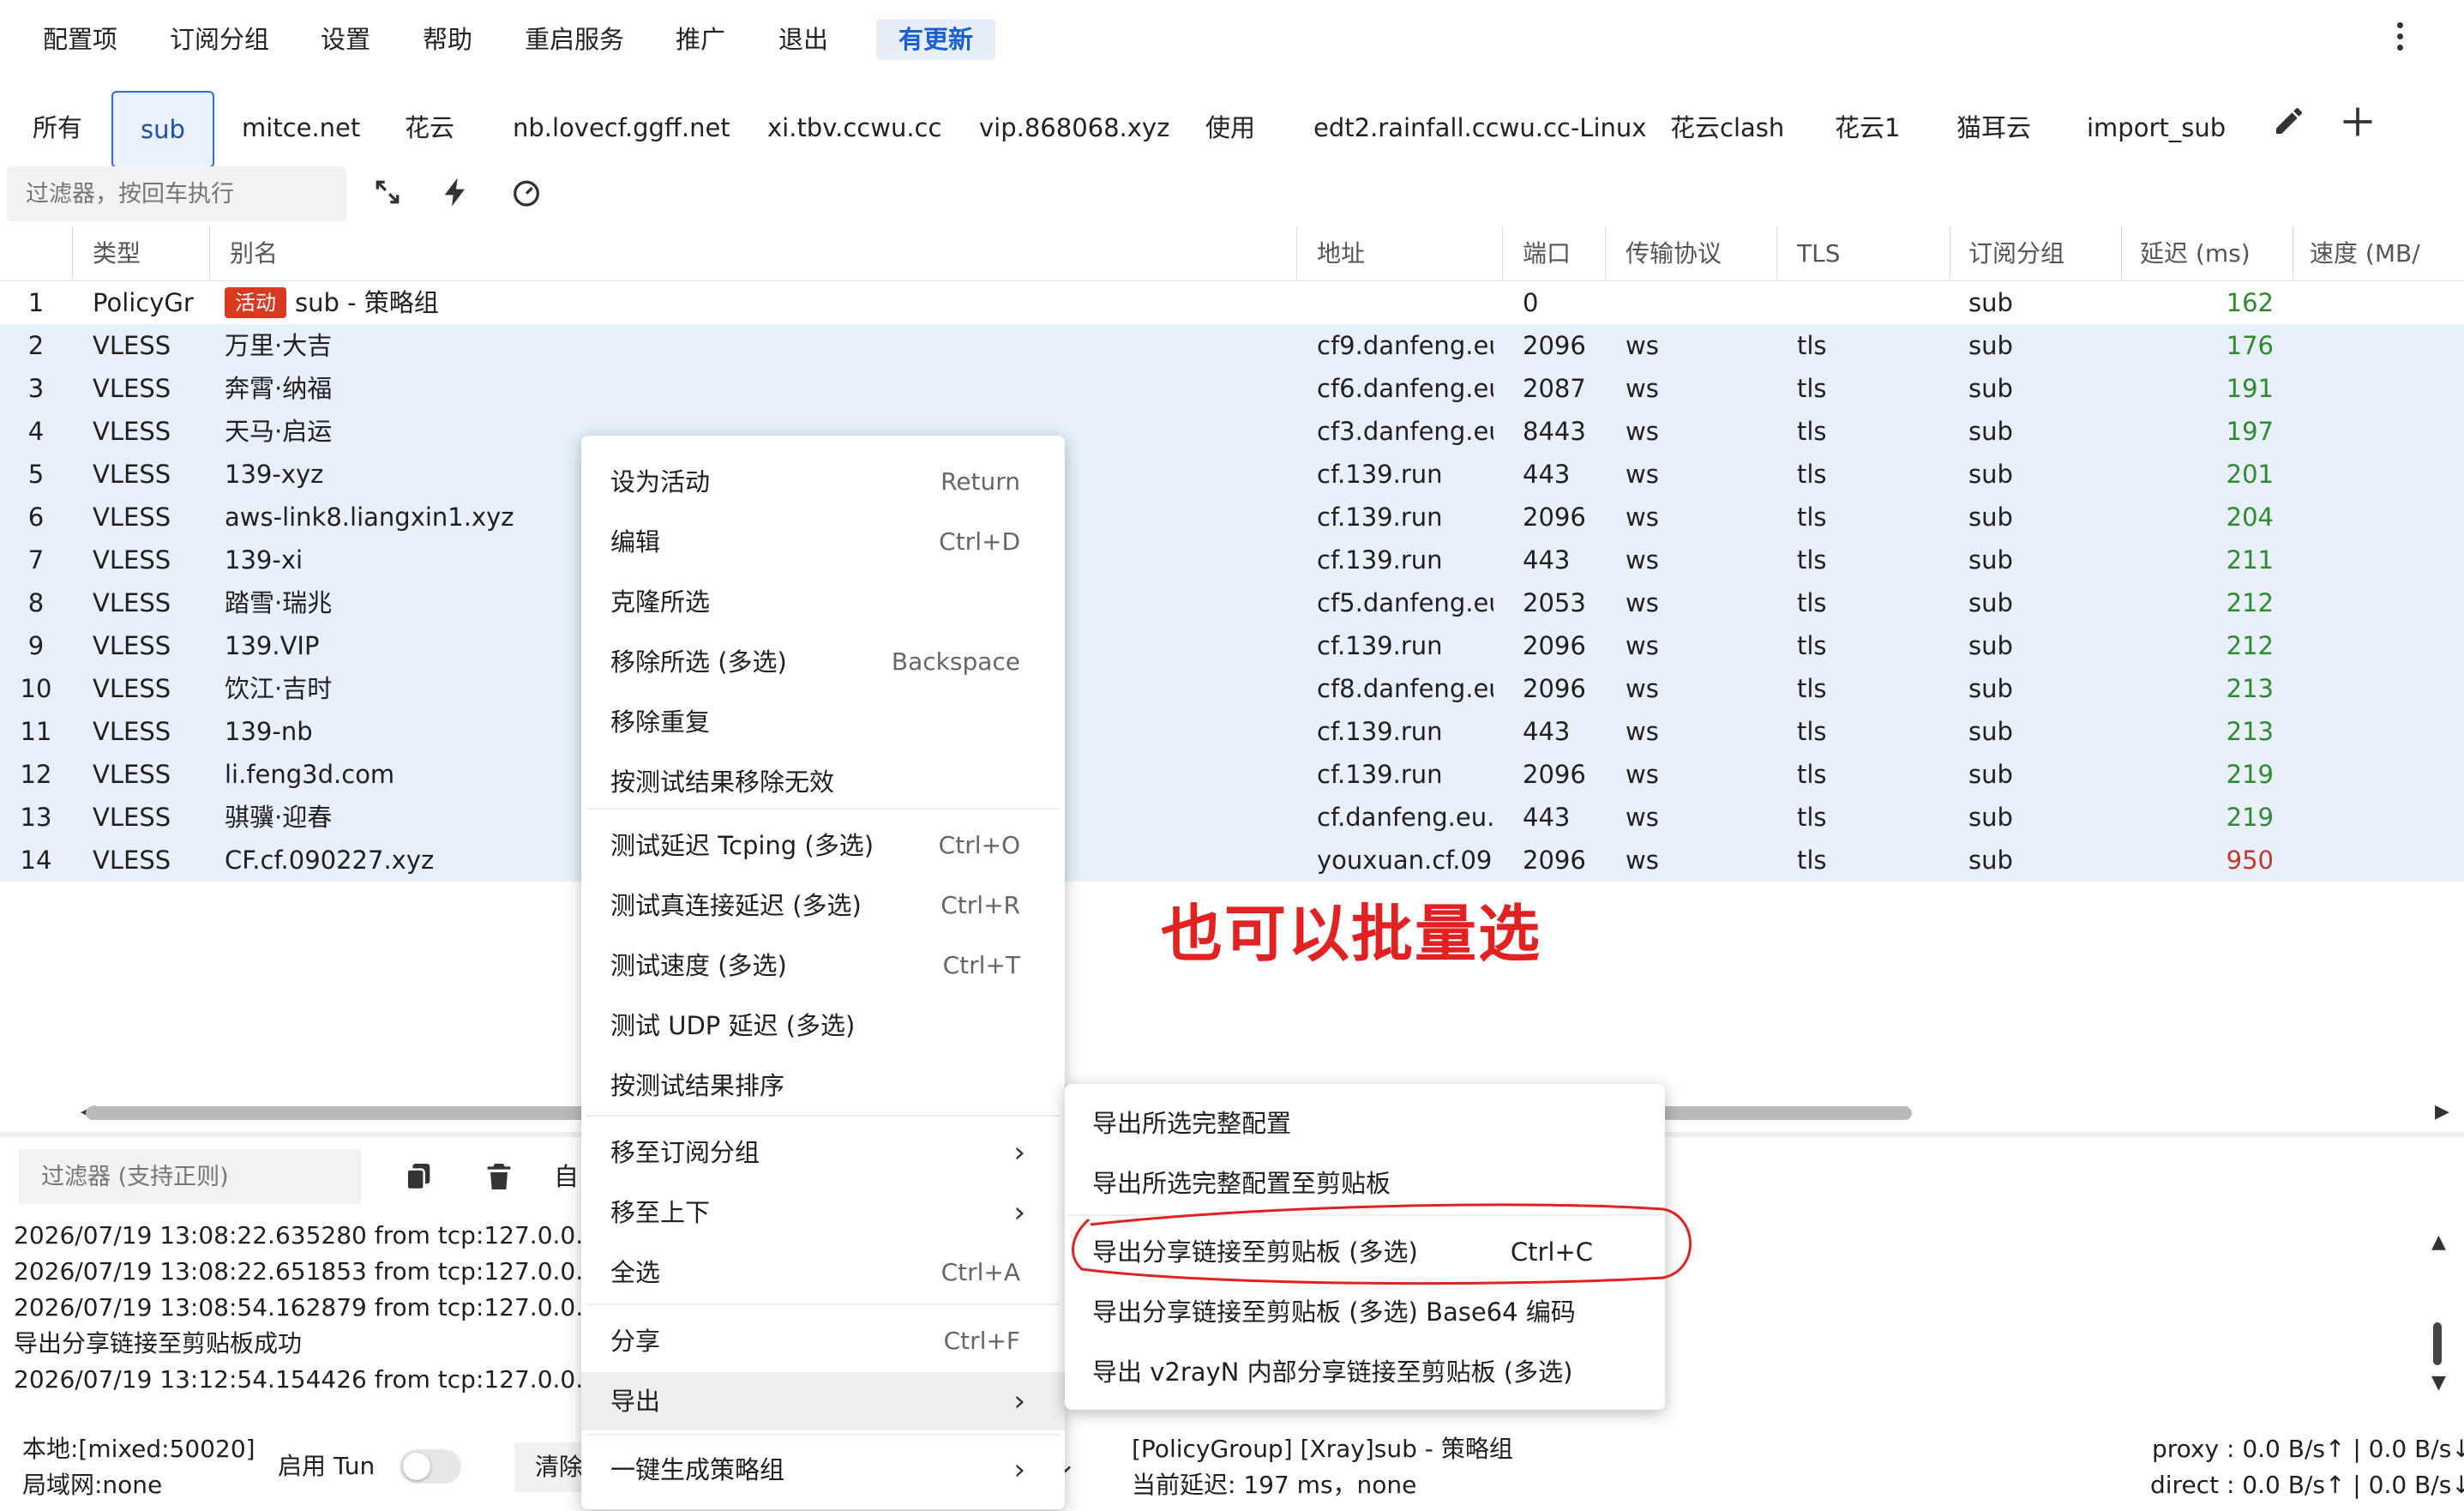 This screenshot has height=1511, width=2464. What do you see at coordinates (823, 1152) in the screenshot?
I see `menu-move-to-group: 移至订阅分组 ›` at bounding box center [823, 1152].